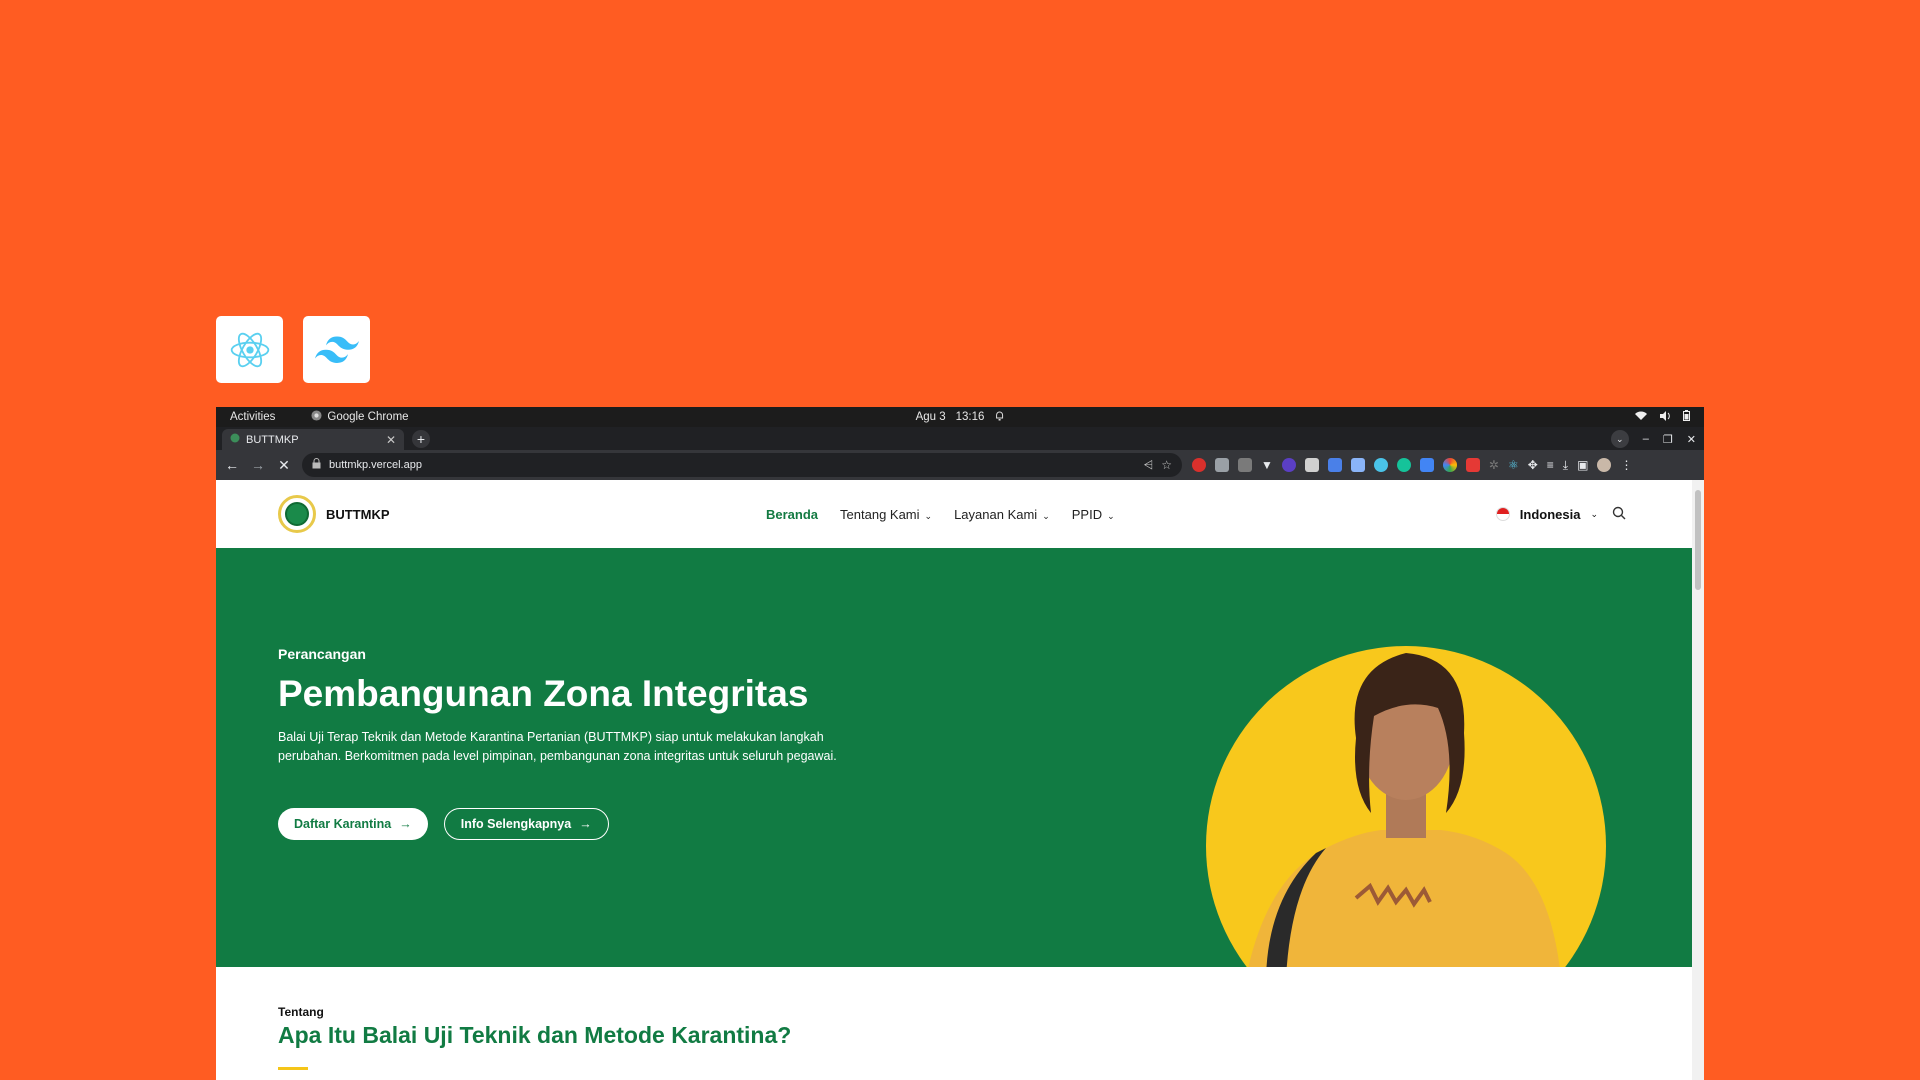  Describe the element at coordinates (1267, 465) in the screenshot. I see `vue-extension-icon: ▼` at that location.